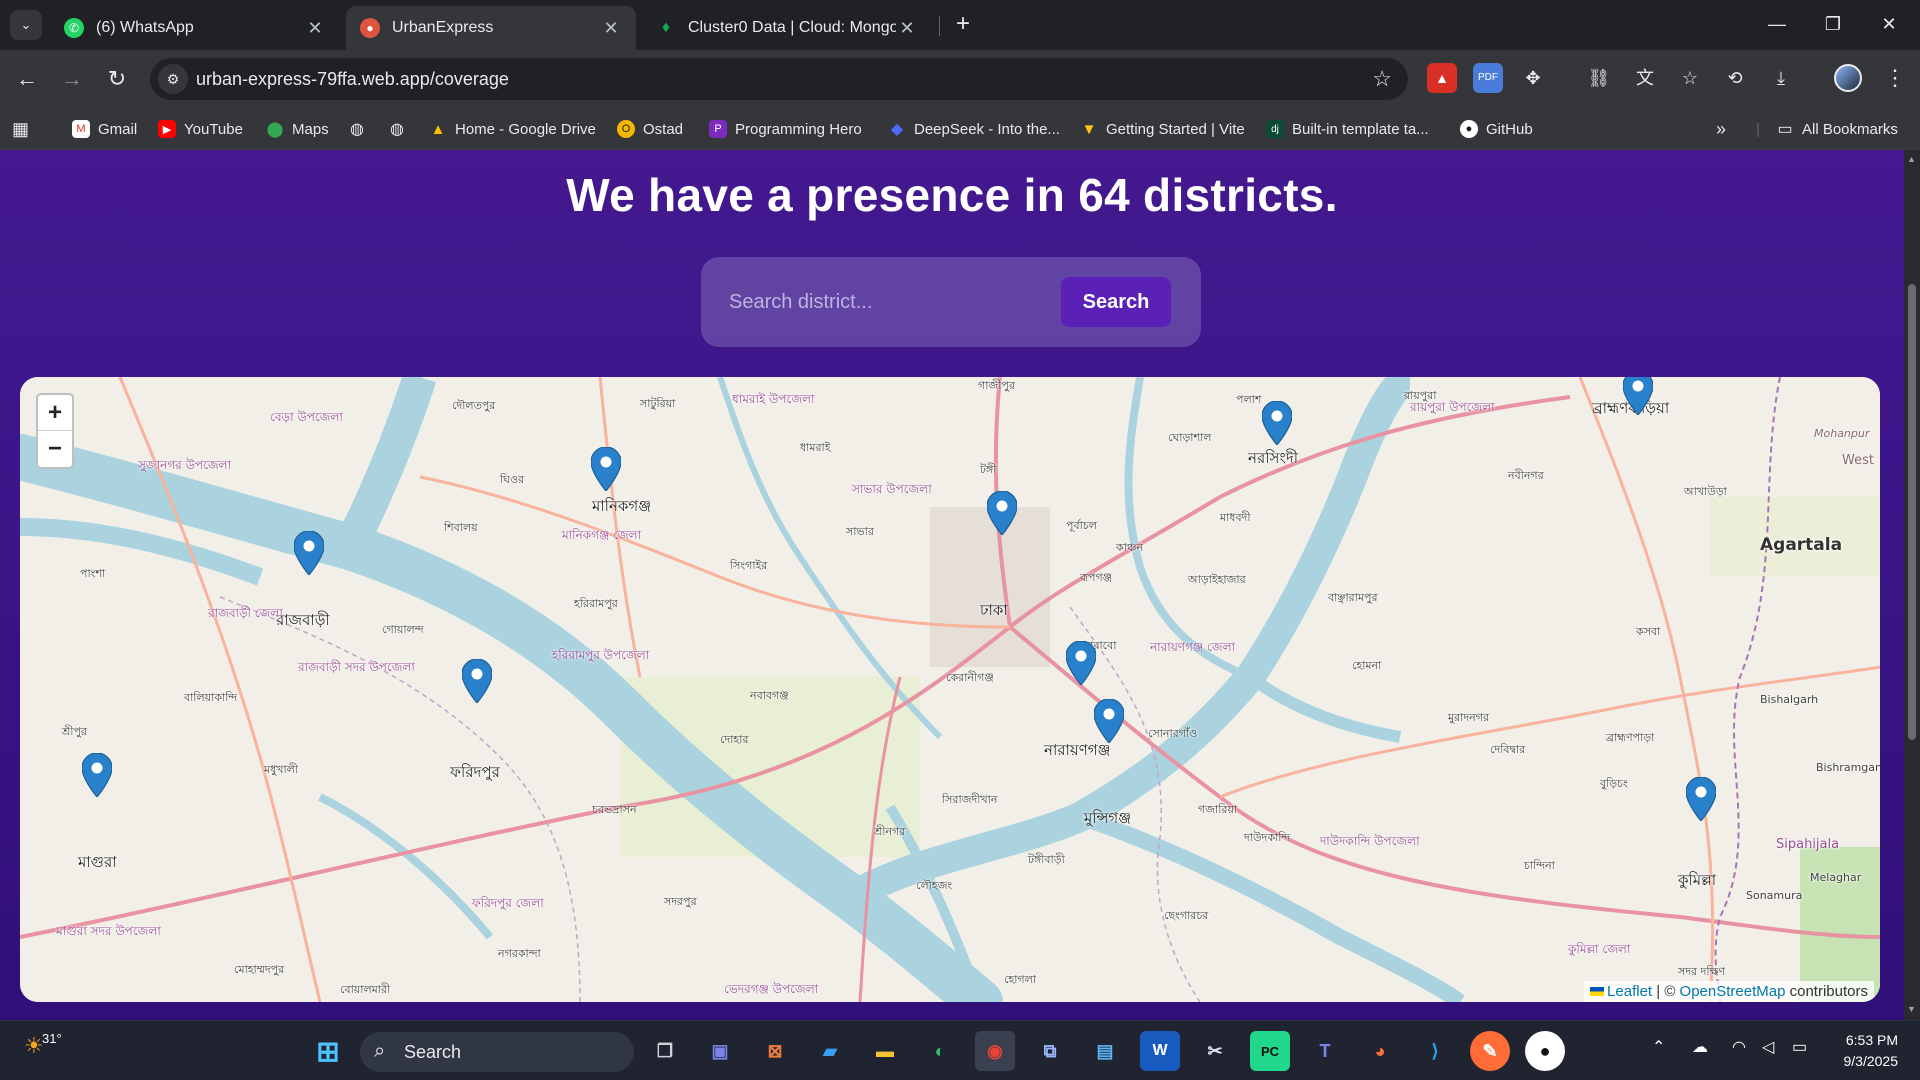  Describe the element at coordinates (1160, 1051) in the screenshot. I see `word-icon: W` at that location.